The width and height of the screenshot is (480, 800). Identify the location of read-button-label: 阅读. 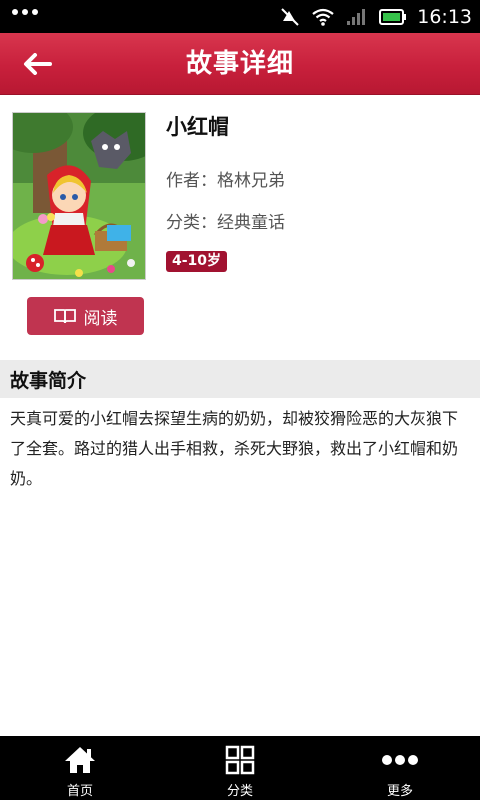
(100, 318).